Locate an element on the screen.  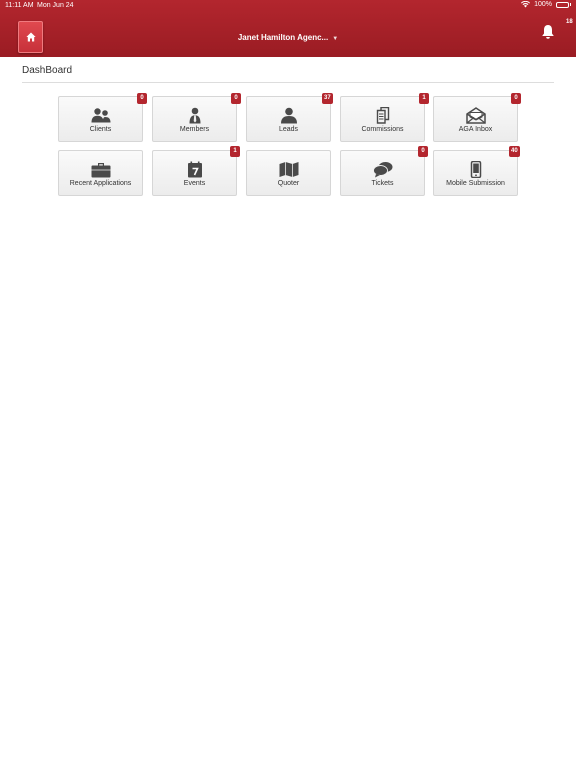
status-bar: 11:11 AM Mon Jun 24 100% is located at coordinates (288, 6).